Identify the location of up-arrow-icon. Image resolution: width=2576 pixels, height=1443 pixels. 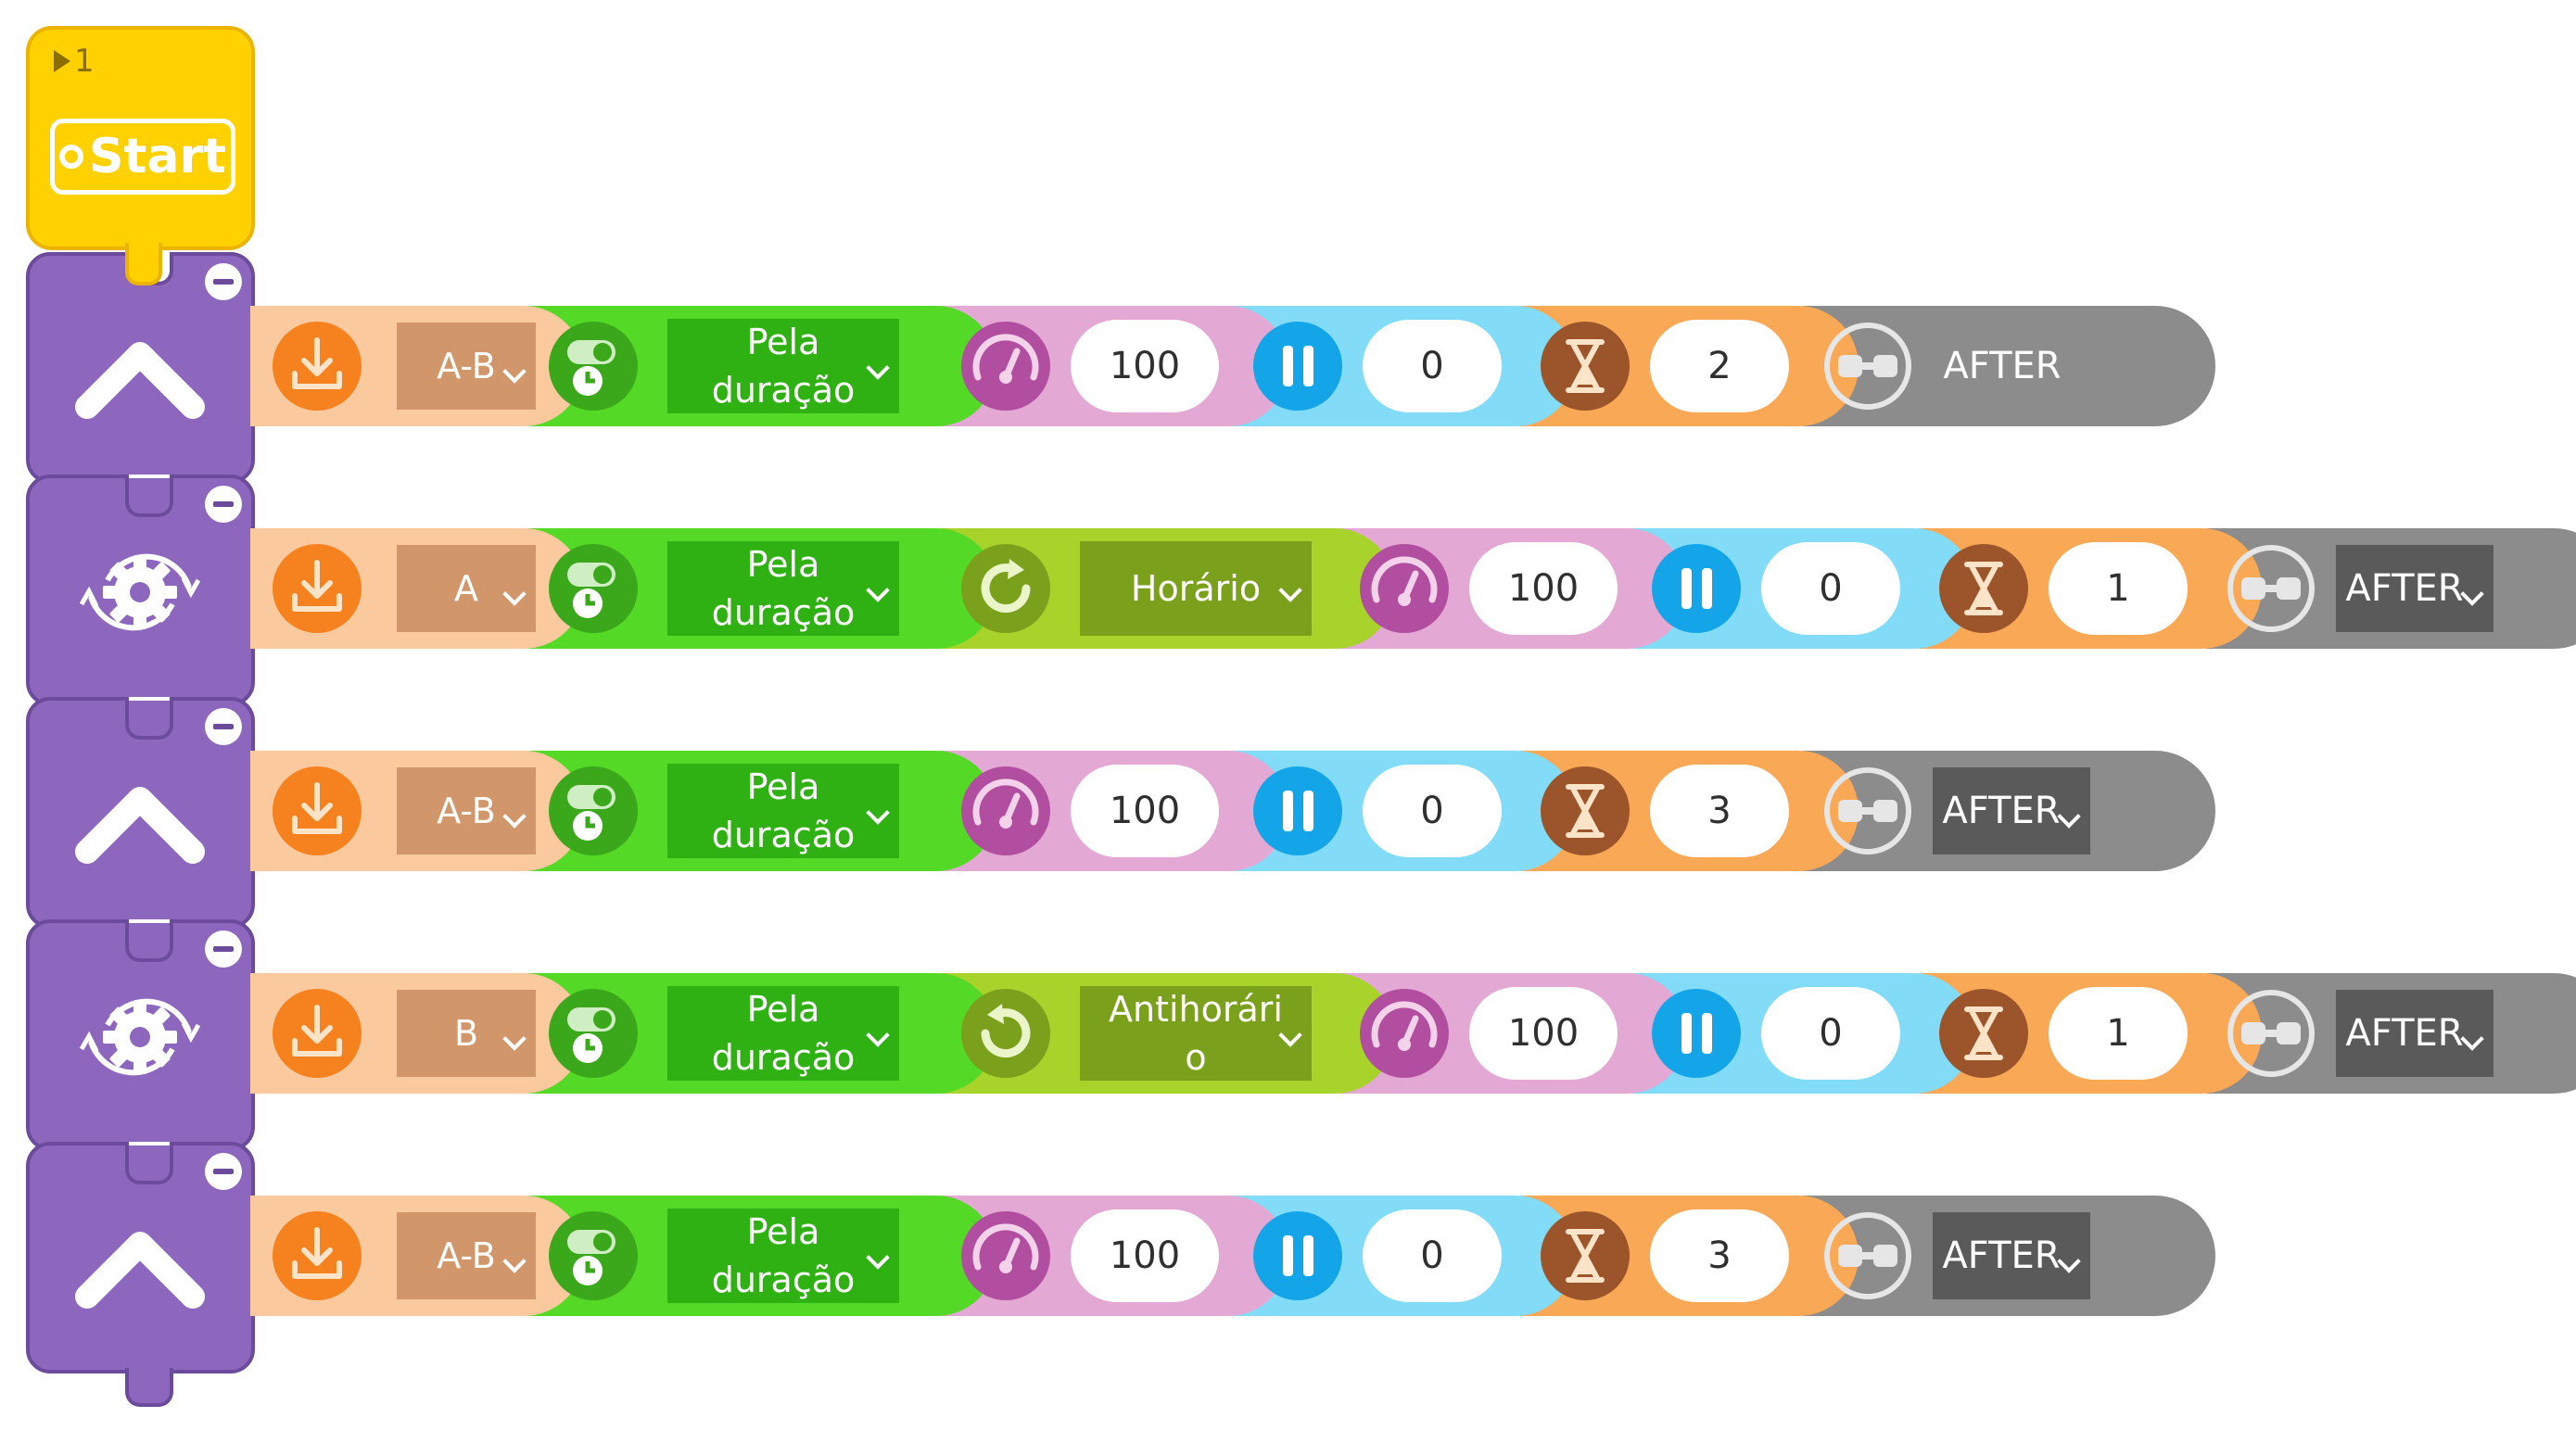
(140, 380).